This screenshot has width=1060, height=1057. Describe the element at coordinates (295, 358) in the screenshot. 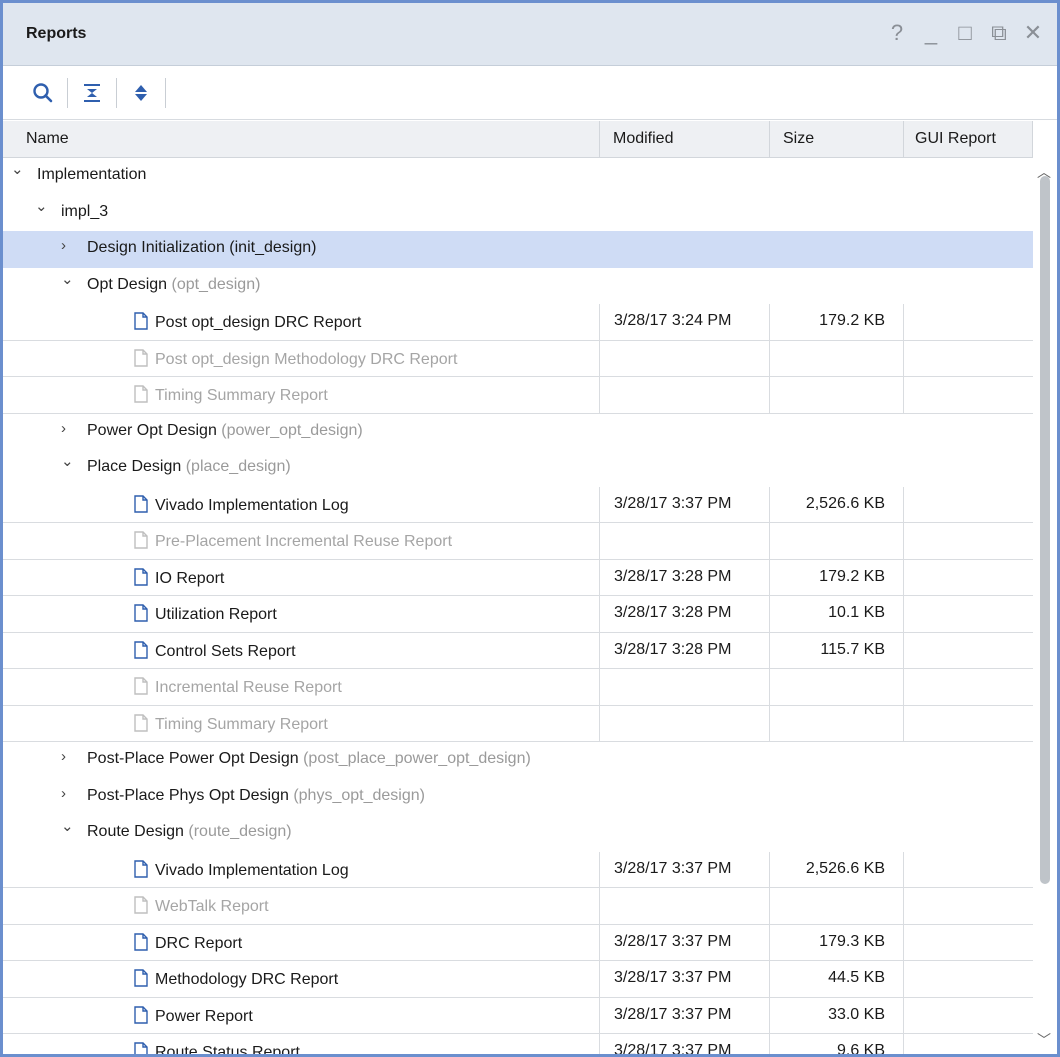

I see `report-name: Post opt_design Methodology DRC Report` at that location.